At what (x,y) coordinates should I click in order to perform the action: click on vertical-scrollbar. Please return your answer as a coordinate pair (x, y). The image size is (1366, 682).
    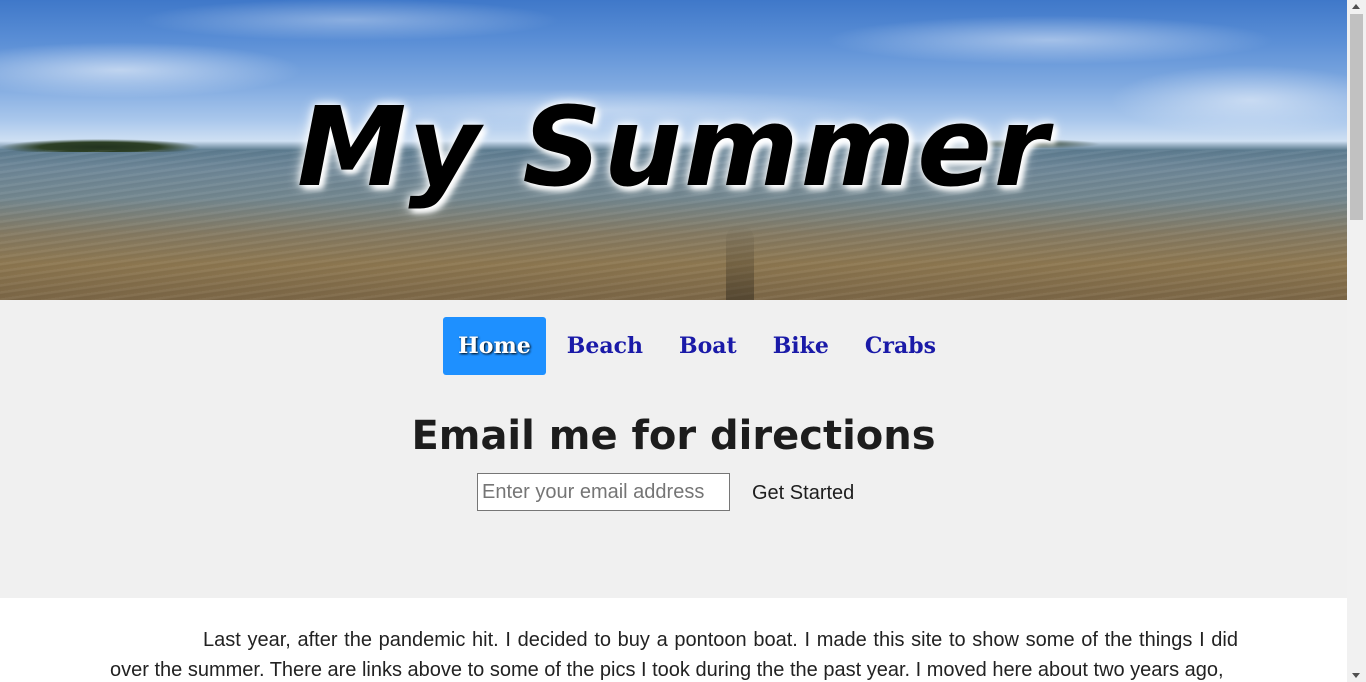
    Looking at the image, I should click on (1356, 341).